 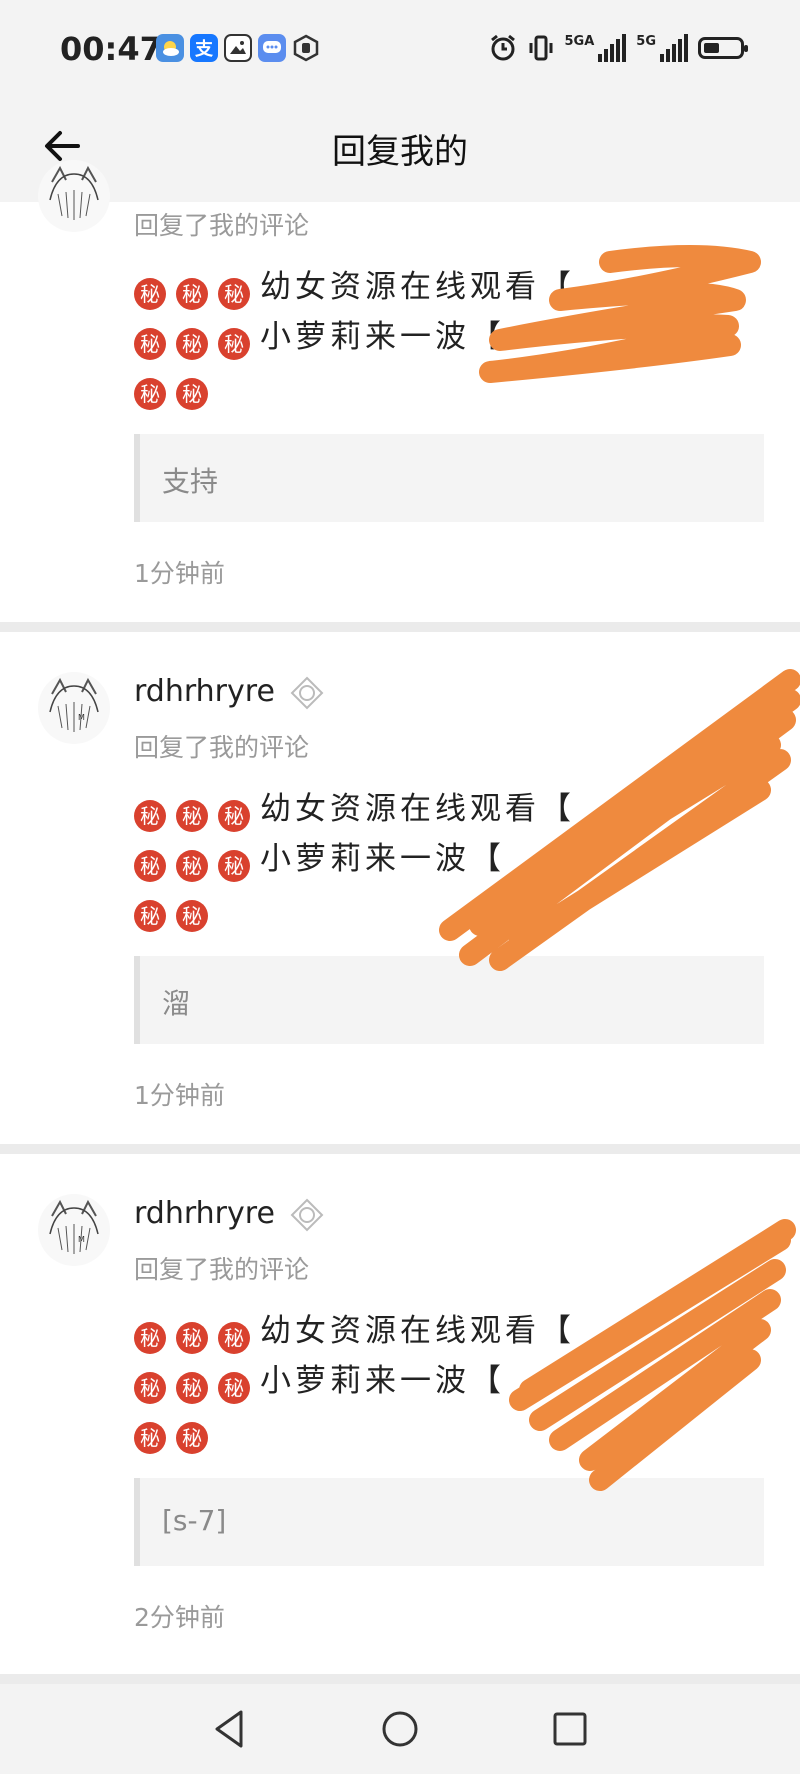 What do you see at coordinates (400, 50) in the screenshot?
I see `status-bar: 00:47 支 5GA 5G` at bounding box center [400, 50].